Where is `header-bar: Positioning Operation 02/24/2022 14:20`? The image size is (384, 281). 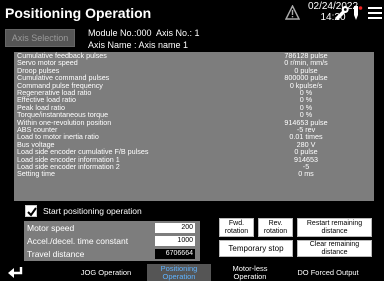
header-bar: Positioning Operation 02/24/2022 14:20 is located at coordinates (192, 13).